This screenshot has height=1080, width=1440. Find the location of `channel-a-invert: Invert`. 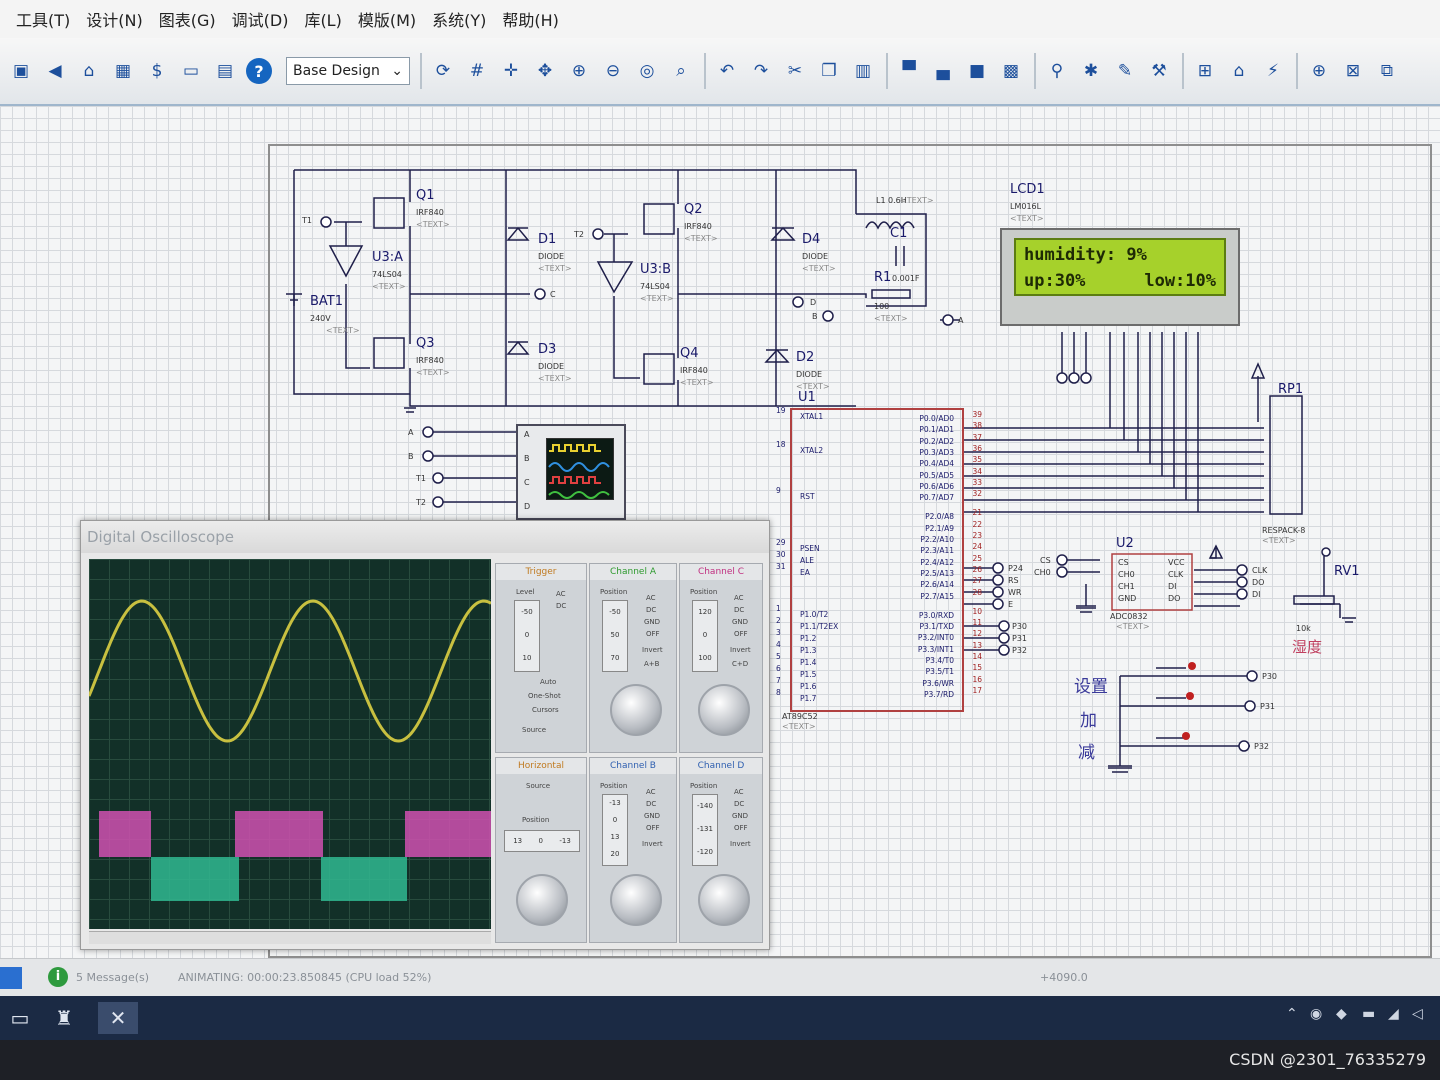

channel-a-invert: Invert is located at coordinates (652, 650).